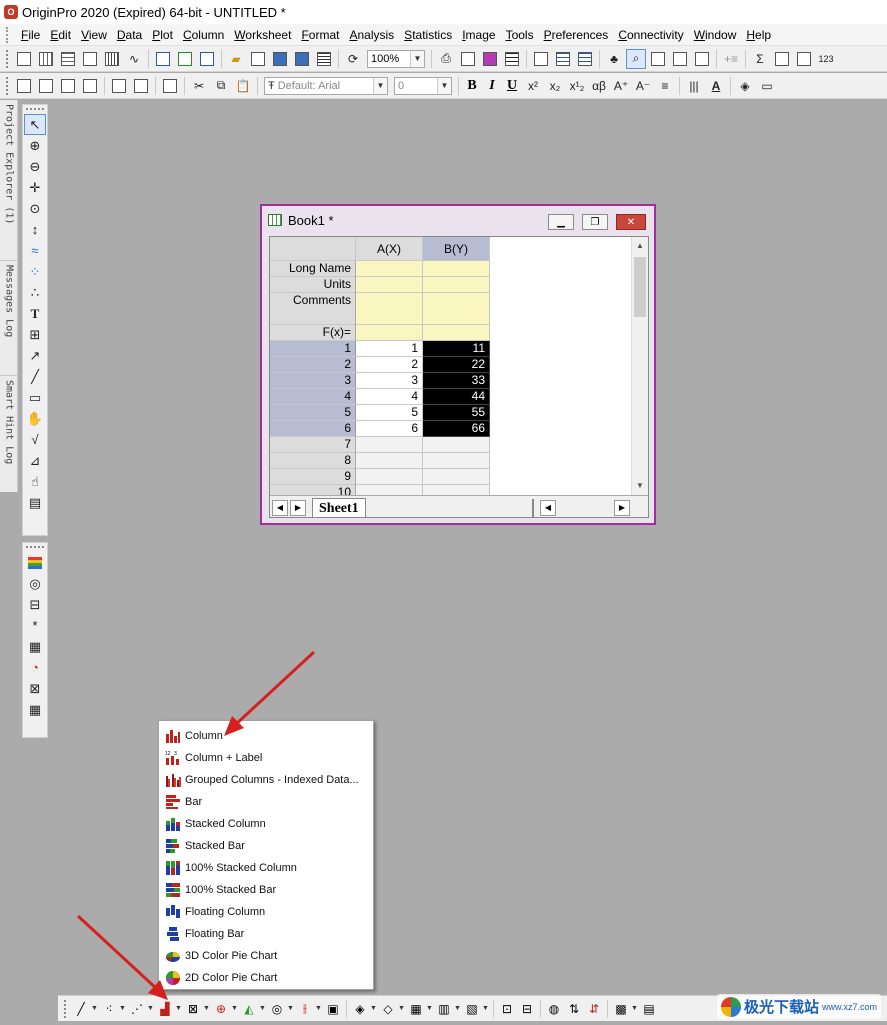  What do you see at coordinates (90, 86) in the screenshot?
I see `sort-icon` at bounding box center [90, 86].